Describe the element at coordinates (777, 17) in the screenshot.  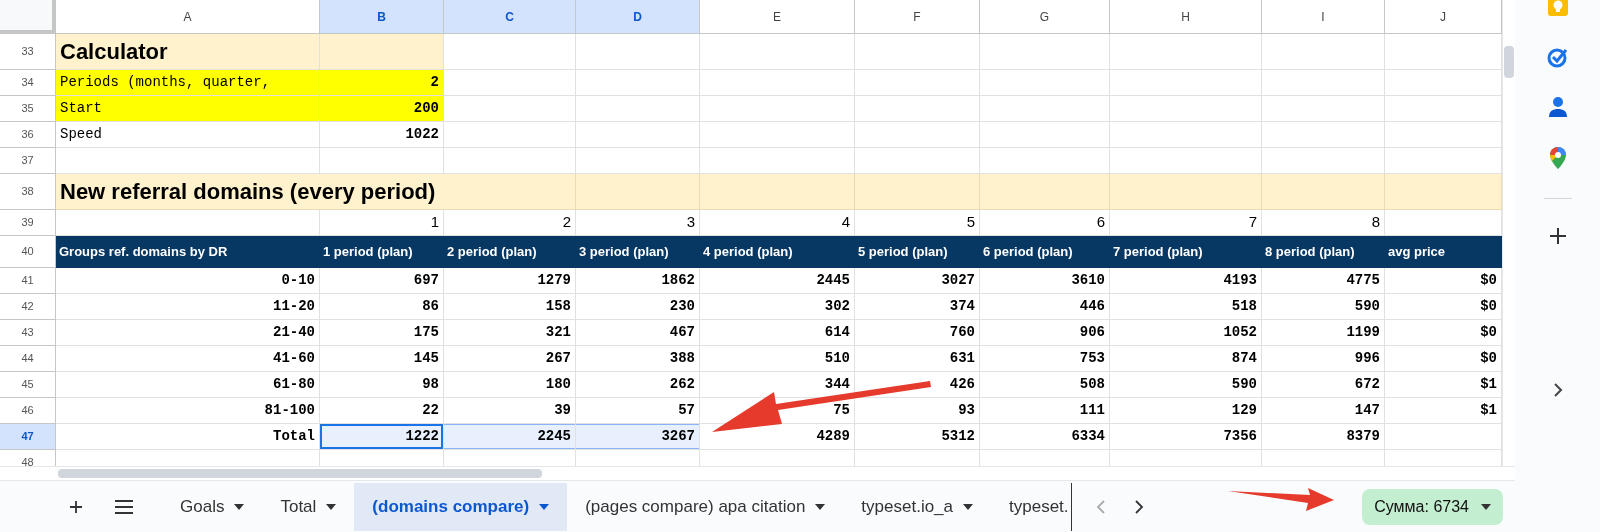
I see `column-header: E` at that location.